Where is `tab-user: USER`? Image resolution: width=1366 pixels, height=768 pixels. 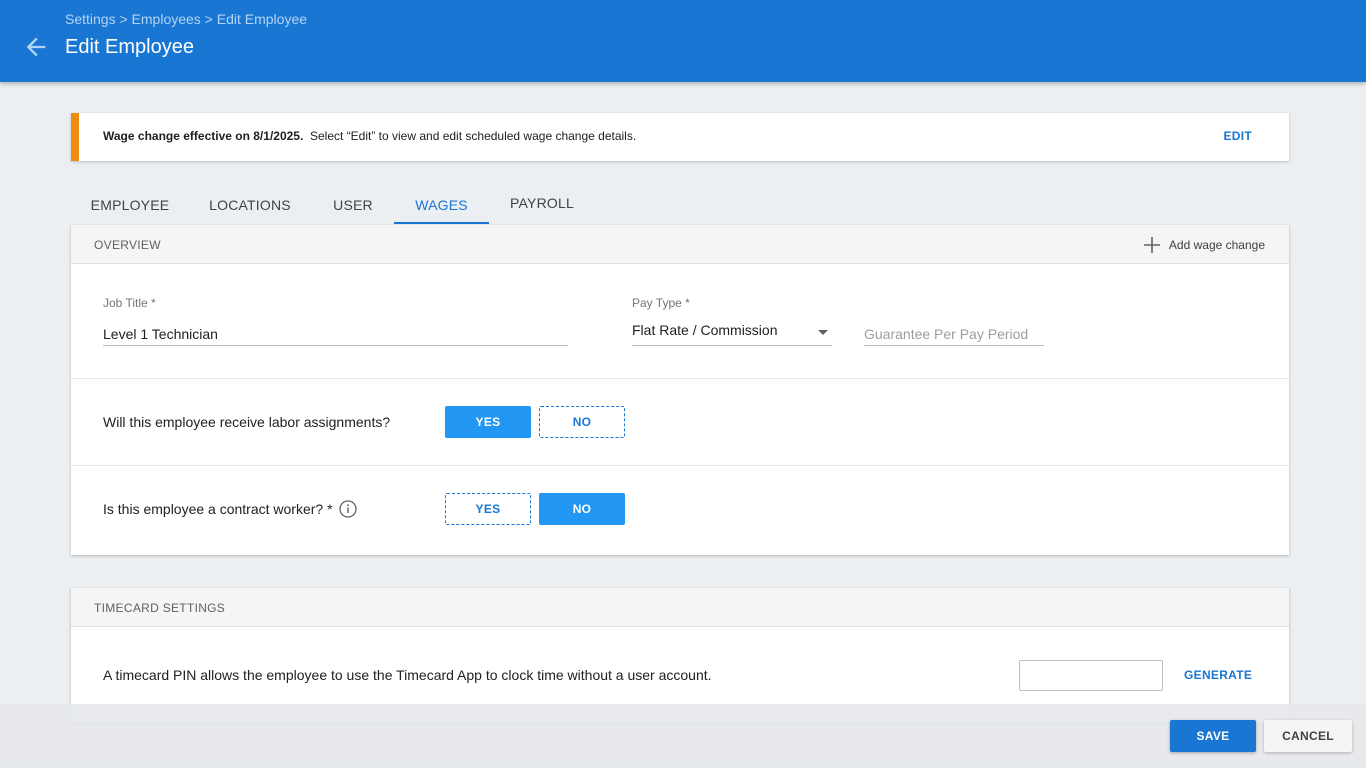
tab-user: USER is located at coordinates (353, 205).